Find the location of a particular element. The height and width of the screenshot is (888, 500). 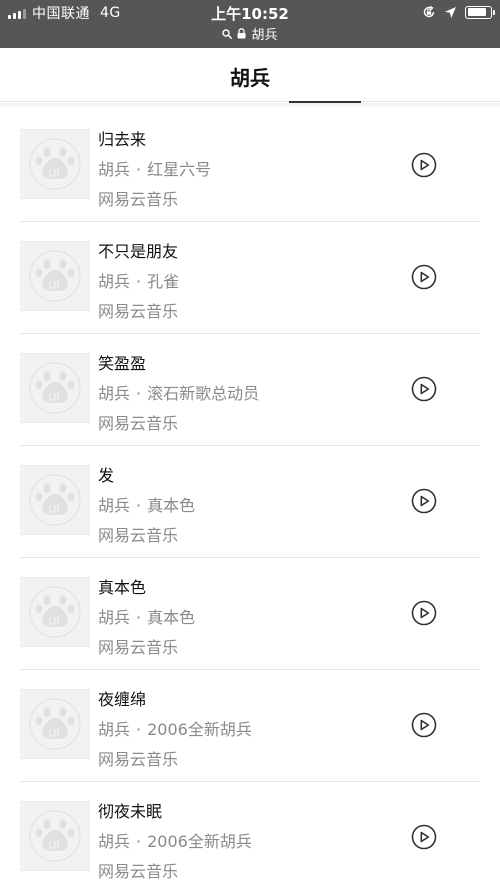

search-icon is located at coordinates (227, 33).